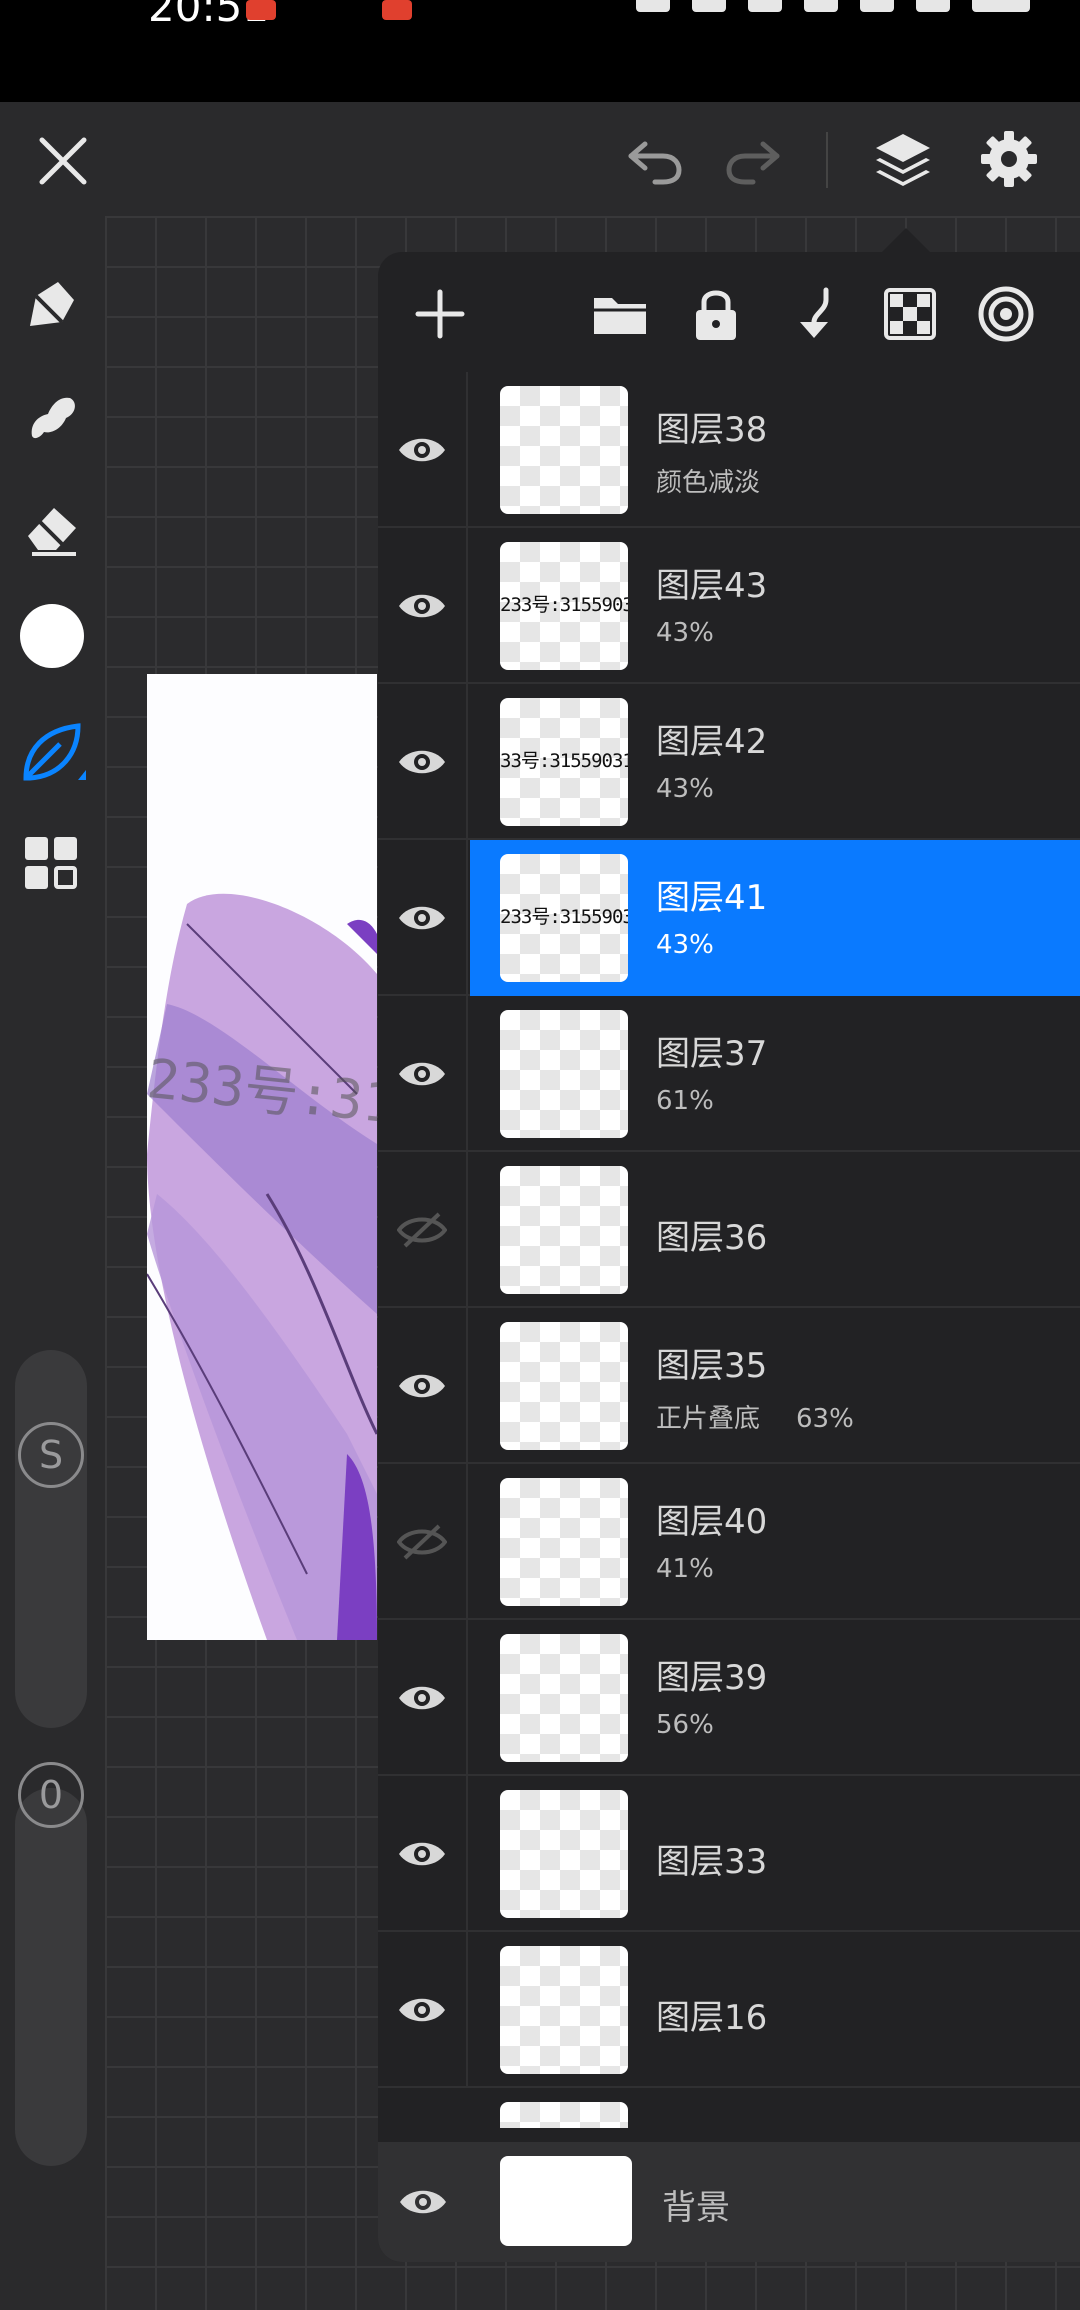 The image size is (1080, 2310). I want to click on top-bar, so click(540, 159).